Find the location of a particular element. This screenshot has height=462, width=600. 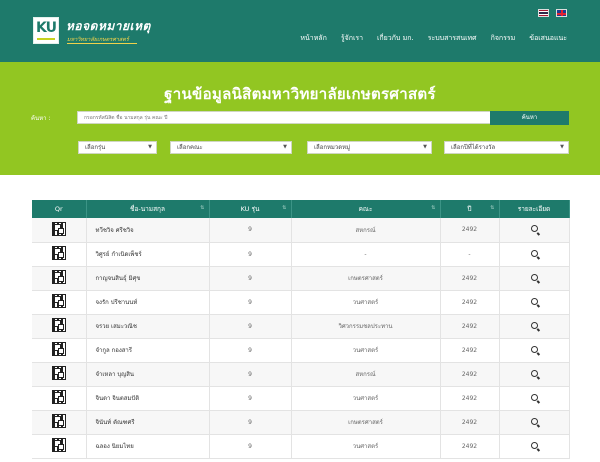

search-input is located at coordinates (290, 117).